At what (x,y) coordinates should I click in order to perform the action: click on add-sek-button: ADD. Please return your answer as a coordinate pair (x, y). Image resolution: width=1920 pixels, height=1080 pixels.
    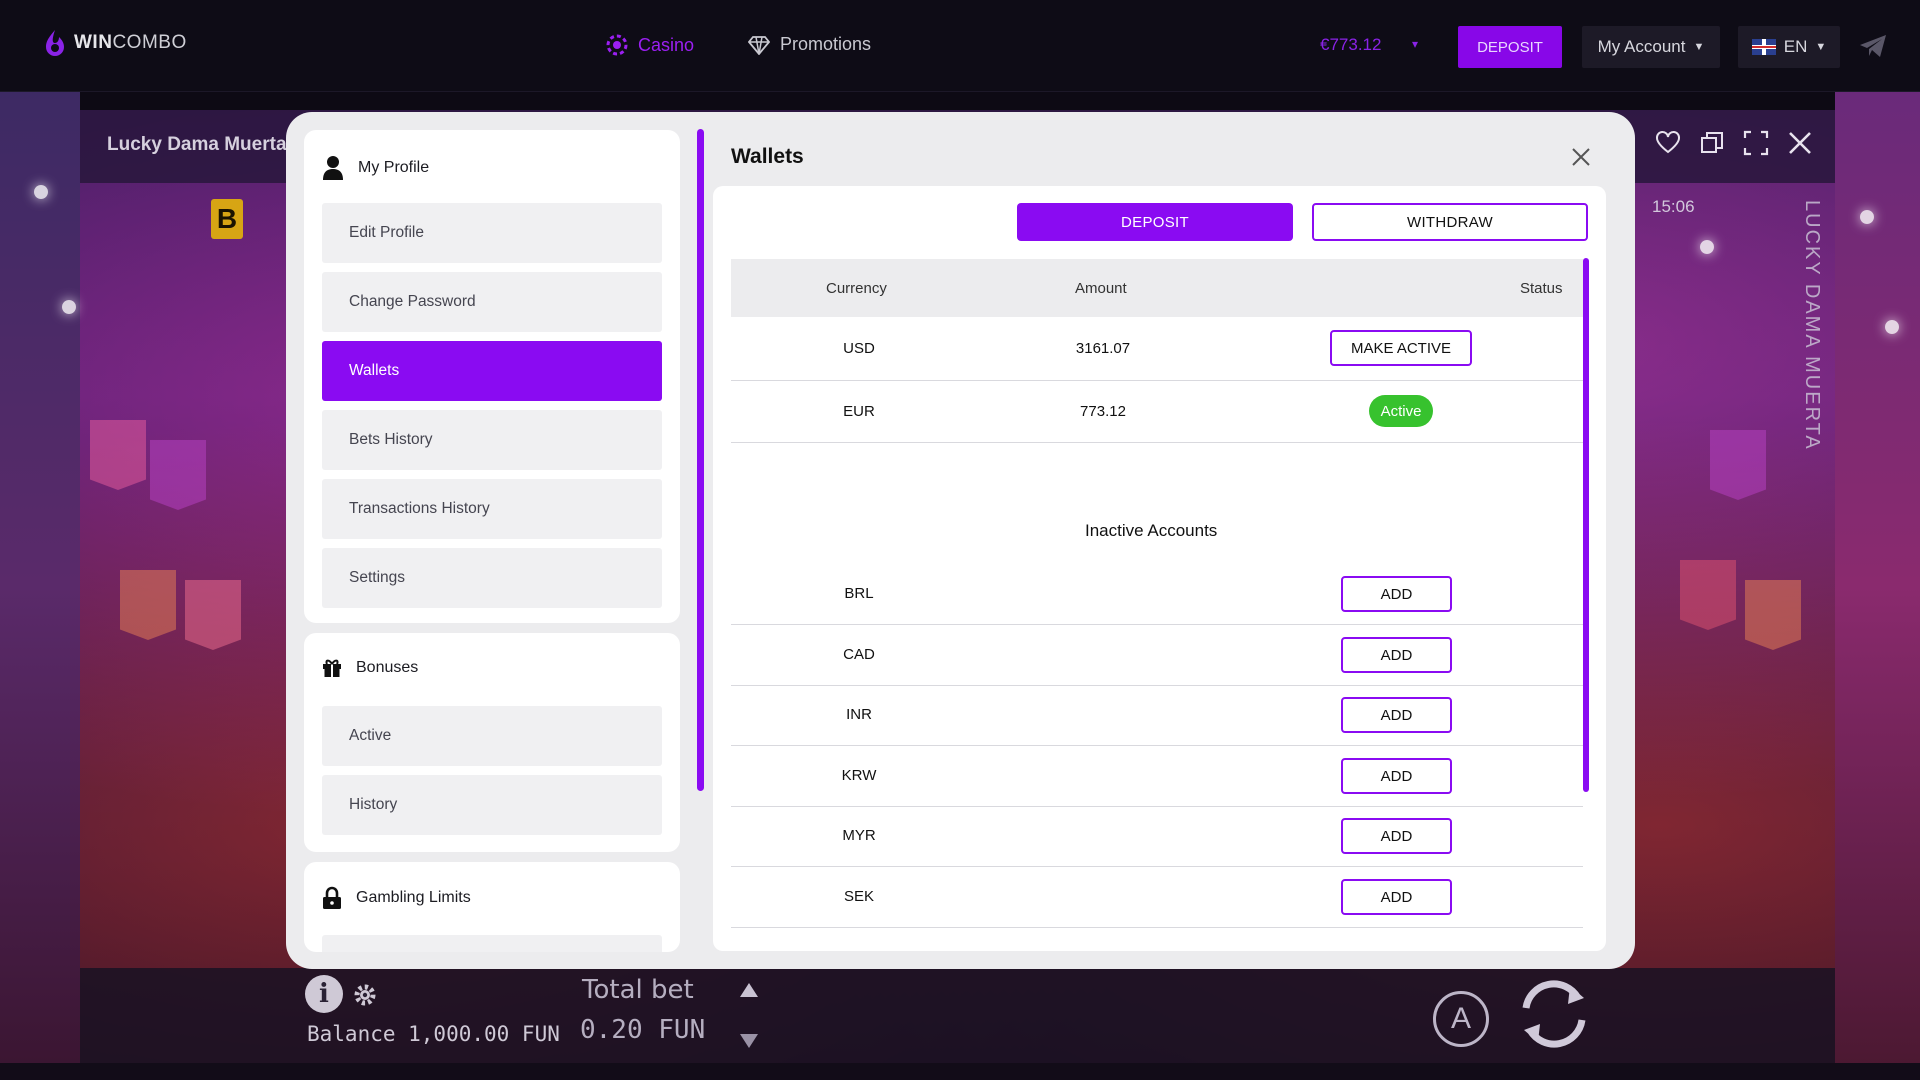
    Looking at the image, I should click on (1396, 897).